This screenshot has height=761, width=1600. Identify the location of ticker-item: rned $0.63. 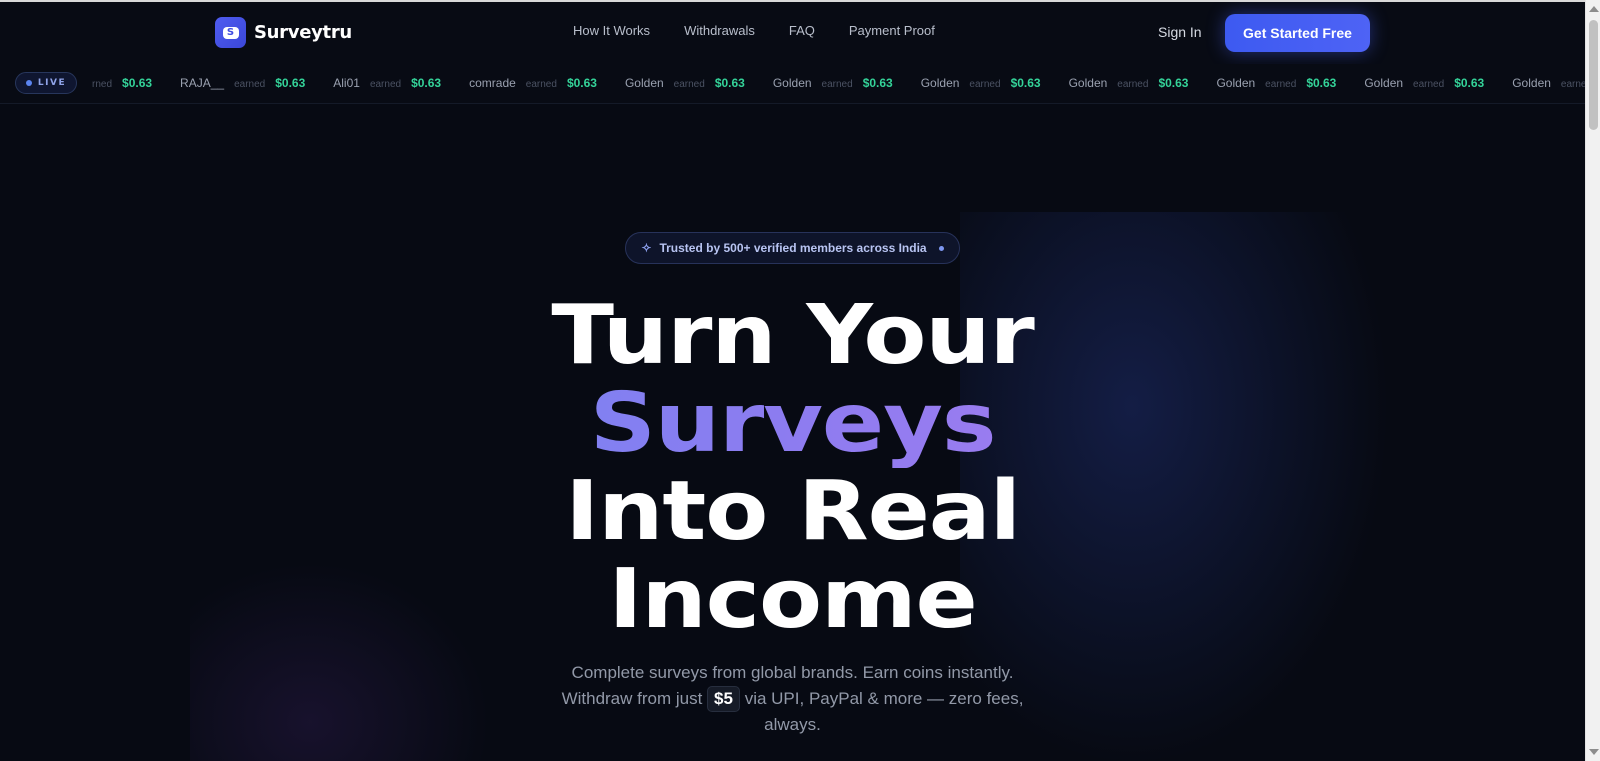
(122, 83).